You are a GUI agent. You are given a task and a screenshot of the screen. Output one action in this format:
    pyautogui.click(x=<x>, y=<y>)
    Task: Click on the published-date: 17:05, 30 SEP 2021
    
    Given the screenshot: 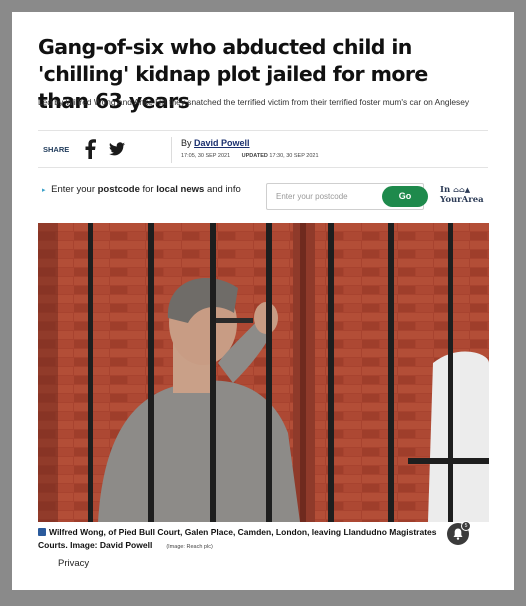 What is the action you would take?
    pyautogui.click(x=206, y=156)
    